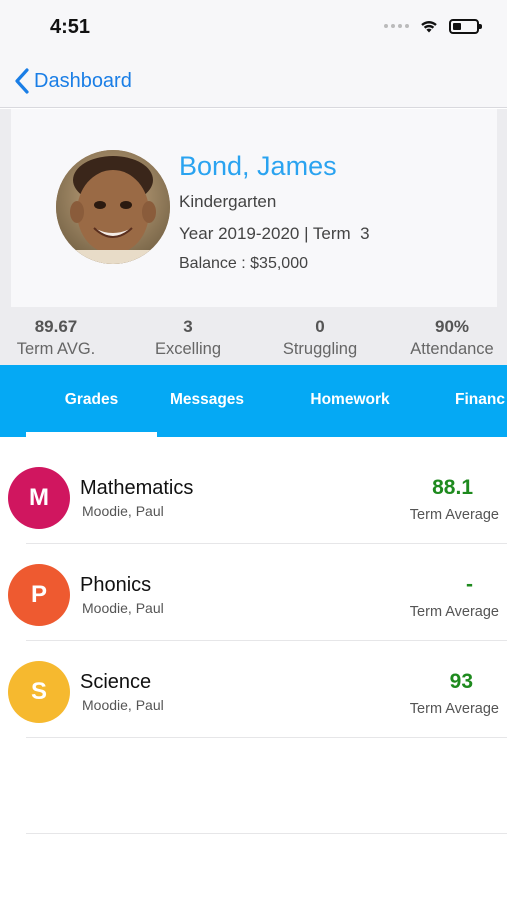 This screenshot has height=900, width=507. What do you see at coordinates (91, 401) in the screenshot?
I see `tab-grades: Grades` at bounding box center [91, 401].